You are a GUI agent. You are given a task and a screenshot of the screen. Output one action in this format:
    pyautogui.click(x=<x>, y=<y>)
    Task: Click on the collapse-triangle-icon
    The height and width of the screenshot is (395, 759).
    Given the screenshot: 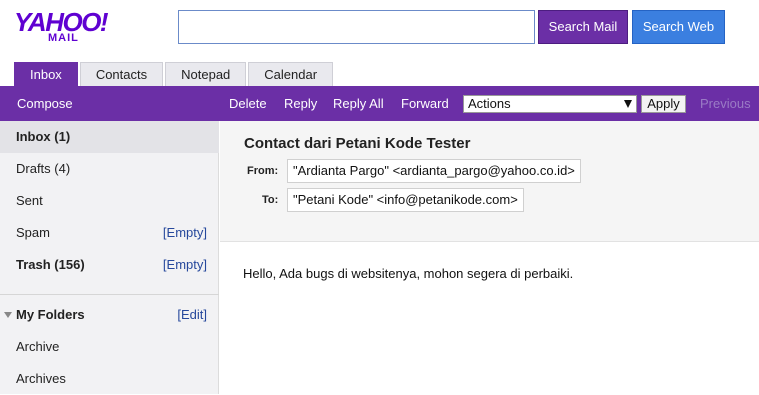 What is the action you would take?
    pyautogui.click(x=8, y=315)
    